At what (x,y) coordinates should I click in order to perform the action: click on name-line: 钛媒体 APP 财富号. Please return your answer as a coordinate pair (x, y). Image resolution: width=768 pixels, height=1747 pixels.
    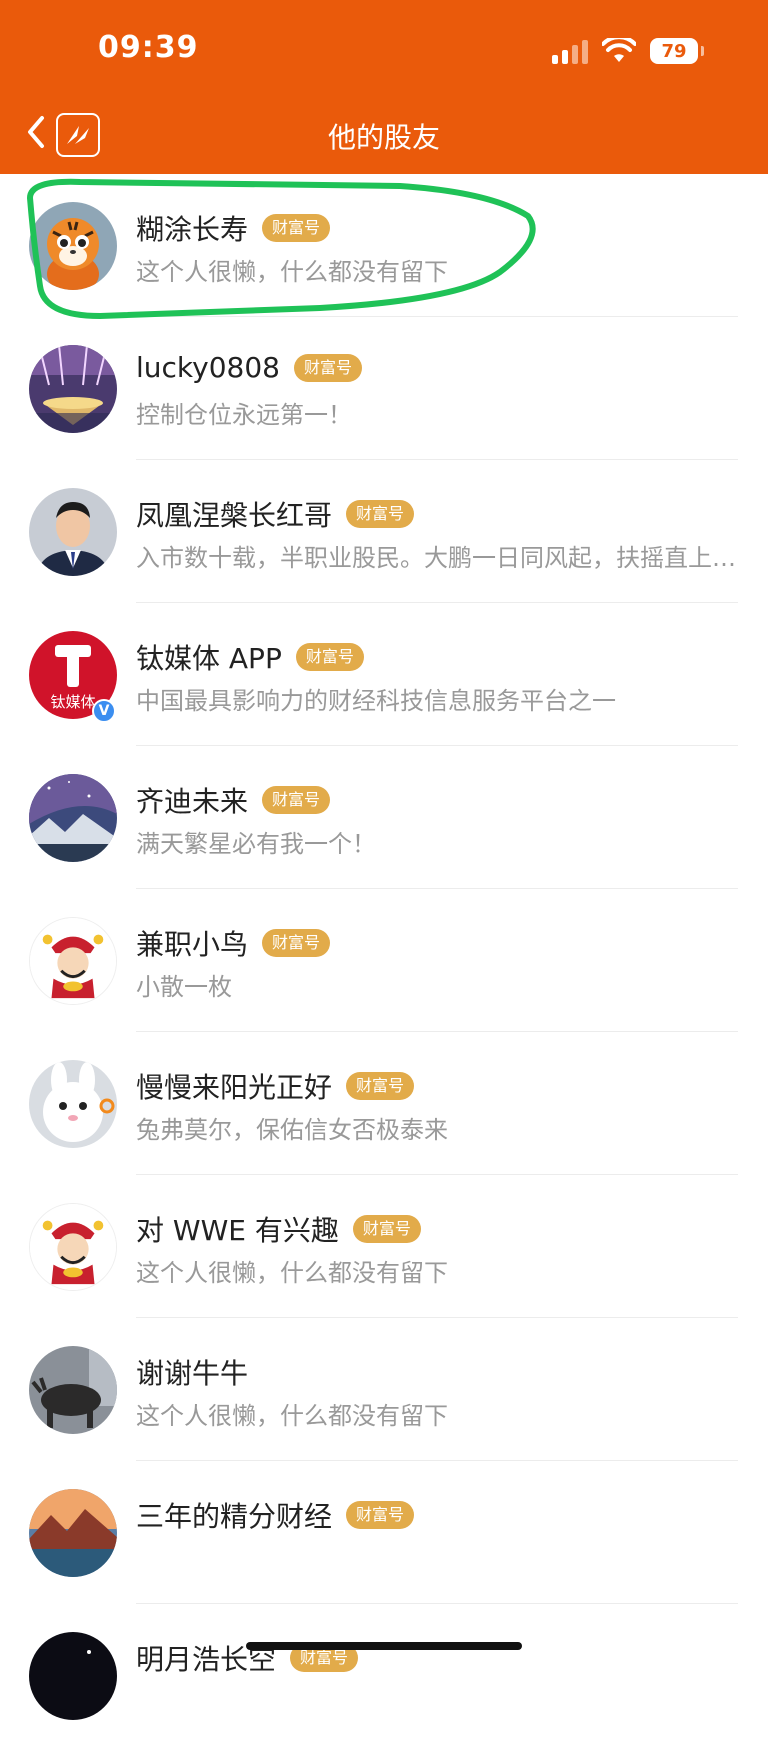
    Looking at the image, I should click on (250, 657).